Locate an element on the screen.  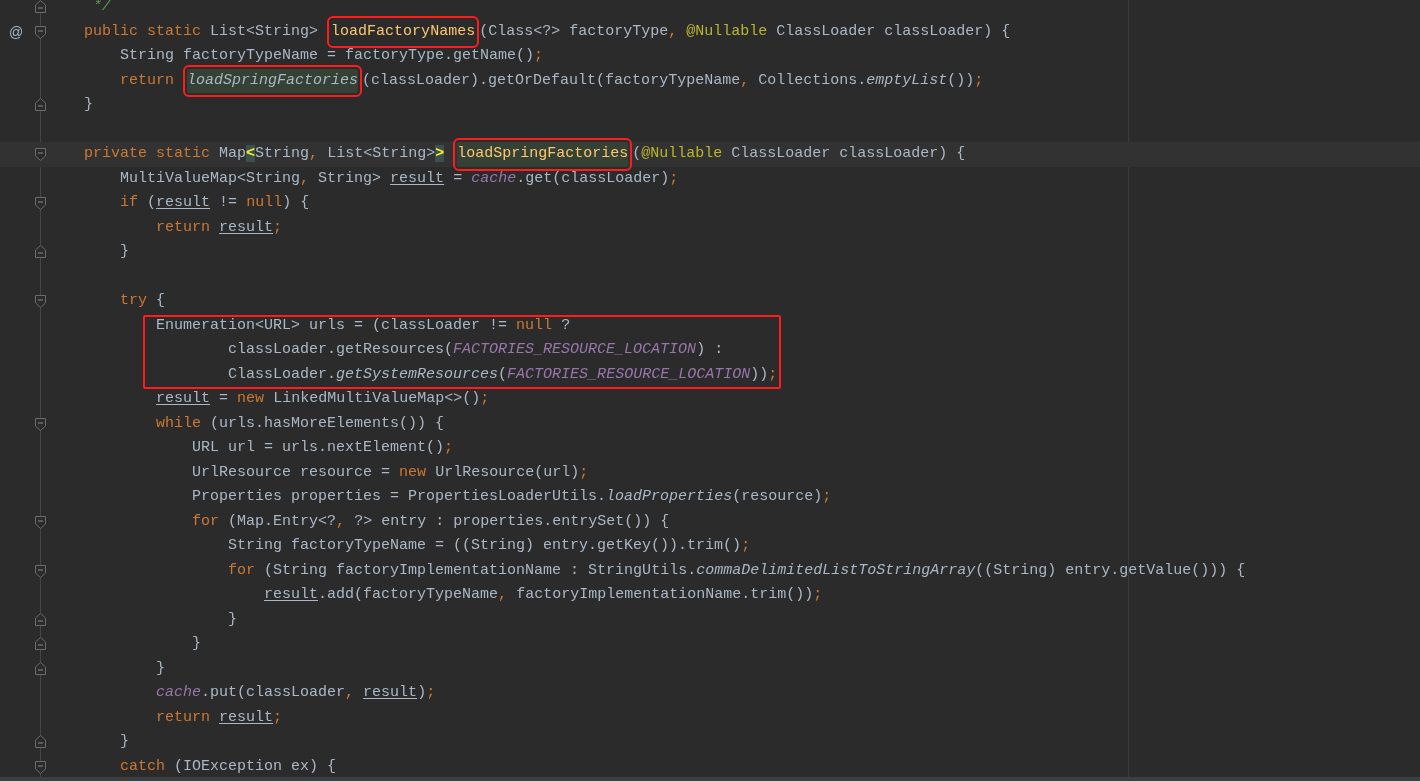
gutter-marker: @ is located at coordinates (16, 32).